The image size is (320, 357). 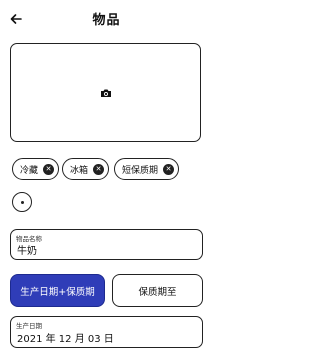 I want to click on date-field-value: 2021 年 12 月 03 日, so click(x=65, y=339).